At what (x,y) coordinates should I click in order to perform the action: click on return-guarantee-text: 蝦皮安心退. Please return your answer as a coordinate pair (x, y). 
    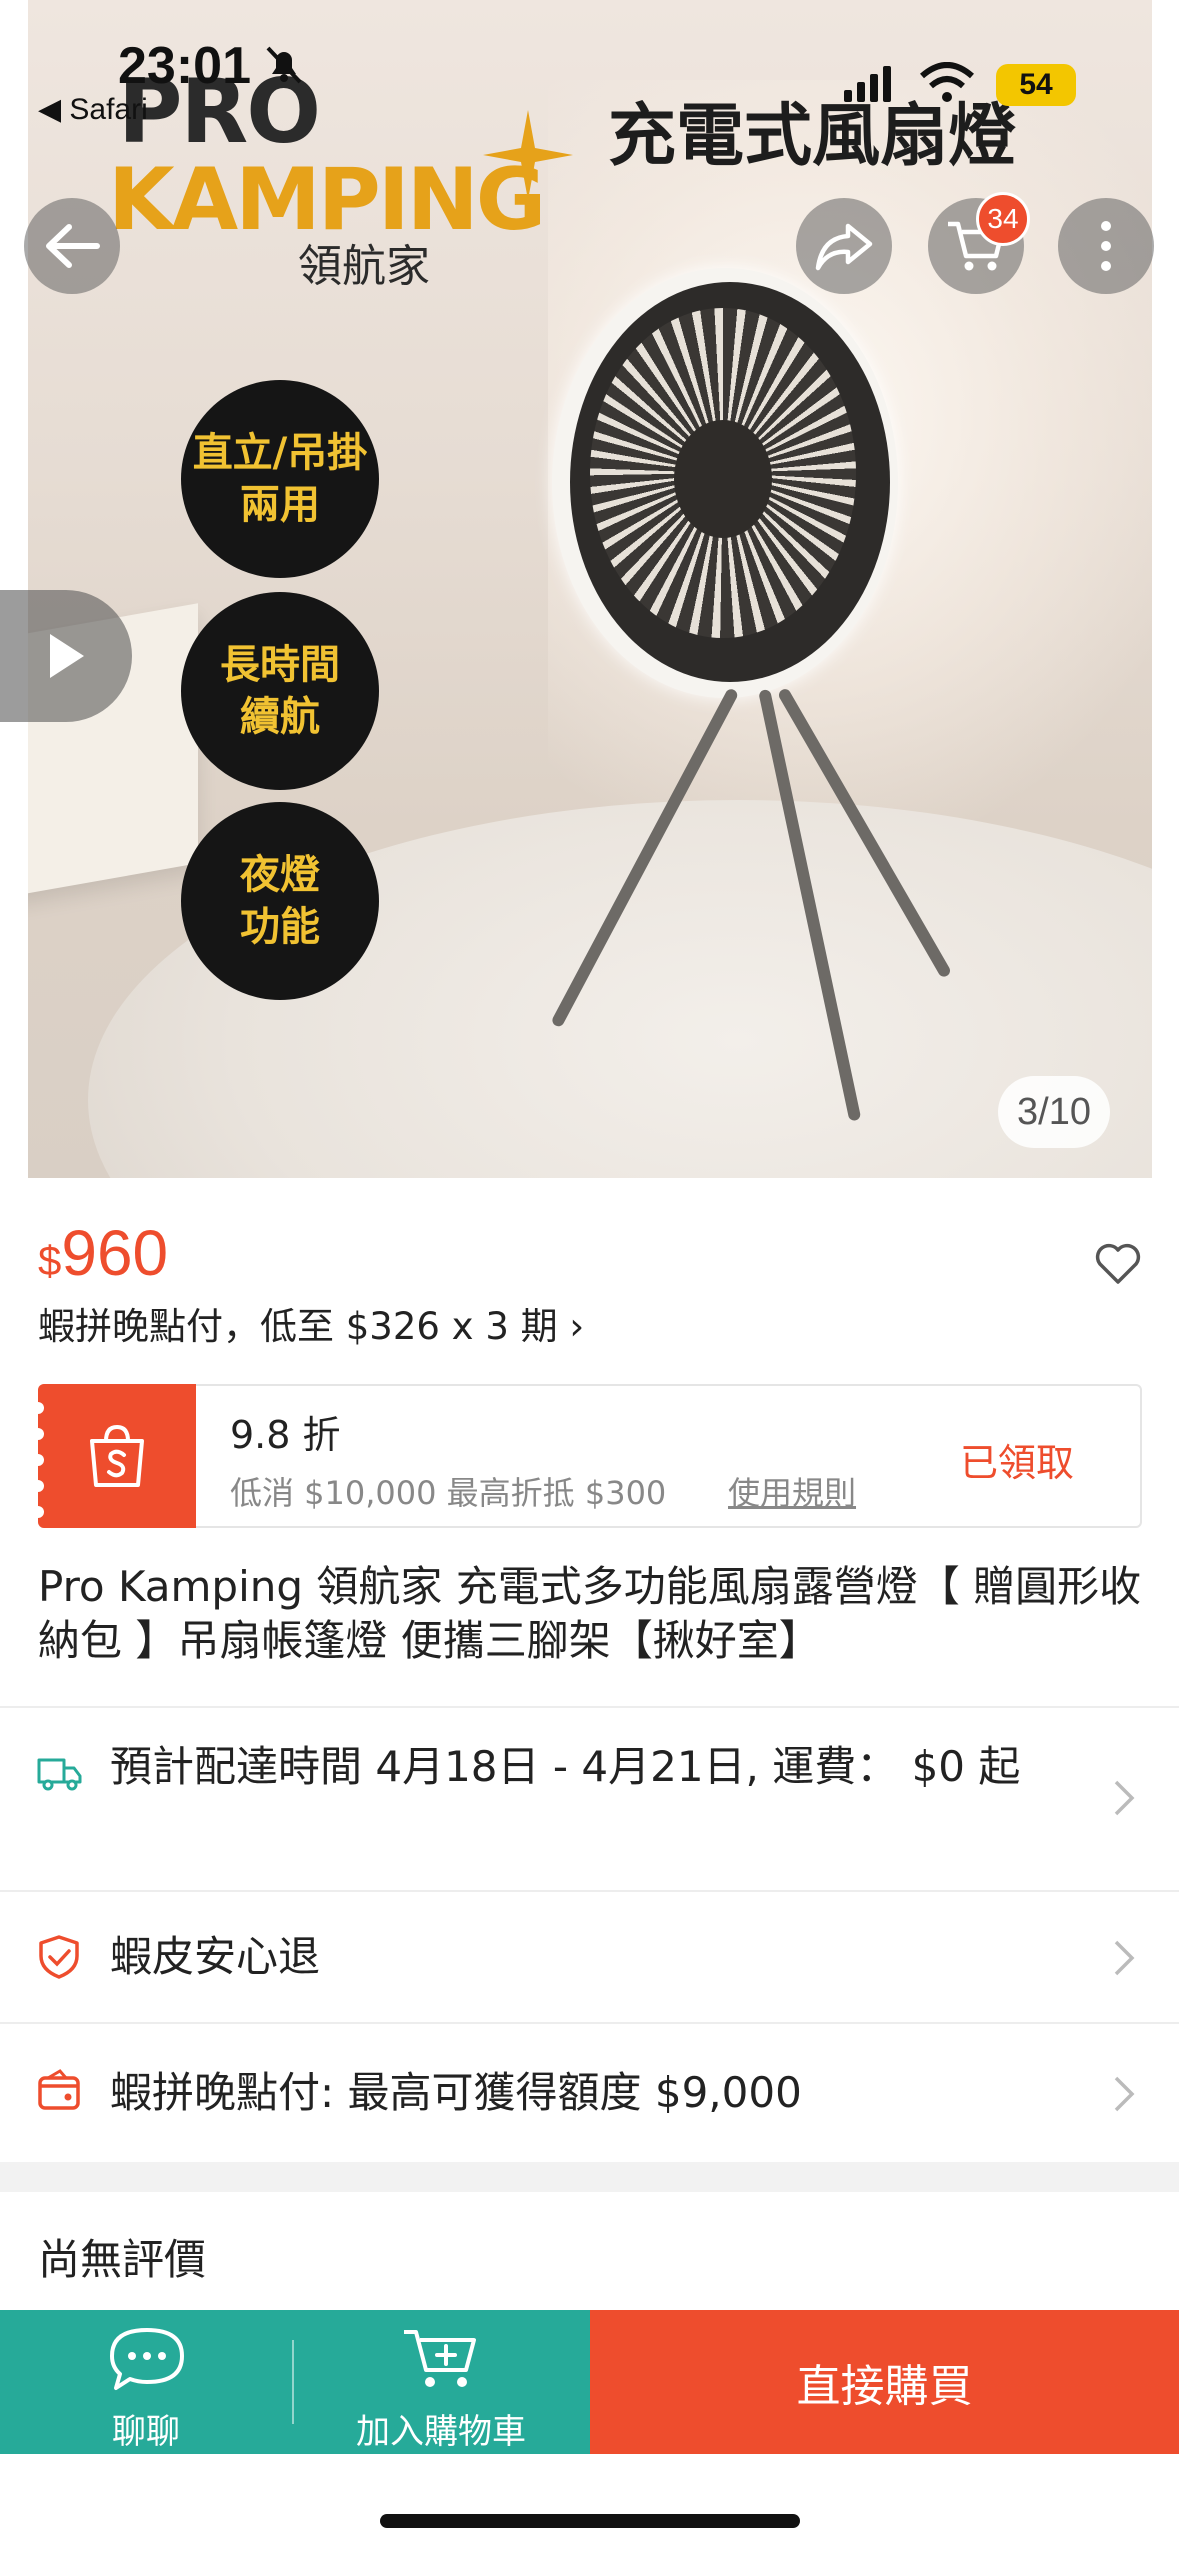
    Looking at the image, I should click on (215, 1956).